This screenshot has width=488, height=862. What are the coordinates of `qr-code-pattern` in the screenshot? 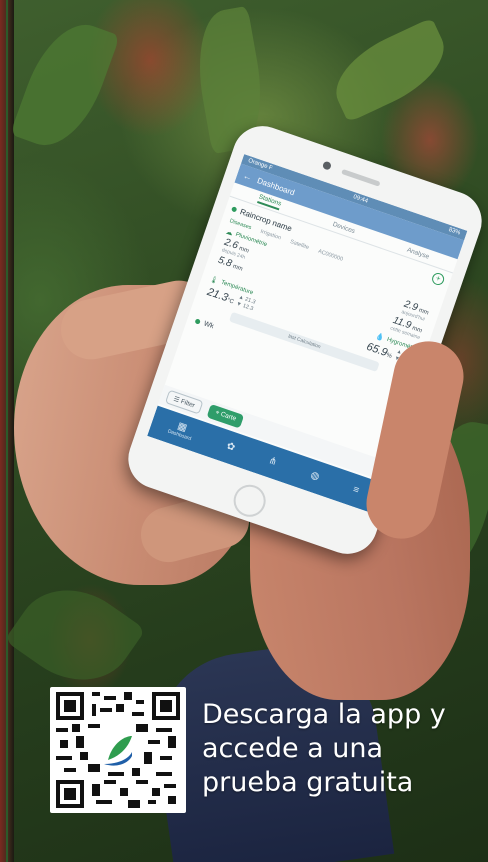 It's located at (118, 750).